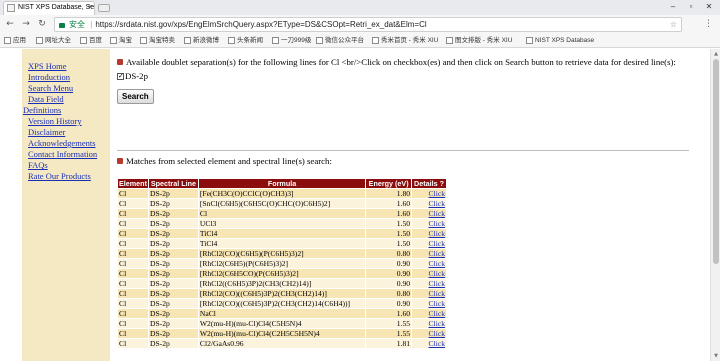  I want to click on tab-title: NIST XPS Database, Se, so click(56, 7).